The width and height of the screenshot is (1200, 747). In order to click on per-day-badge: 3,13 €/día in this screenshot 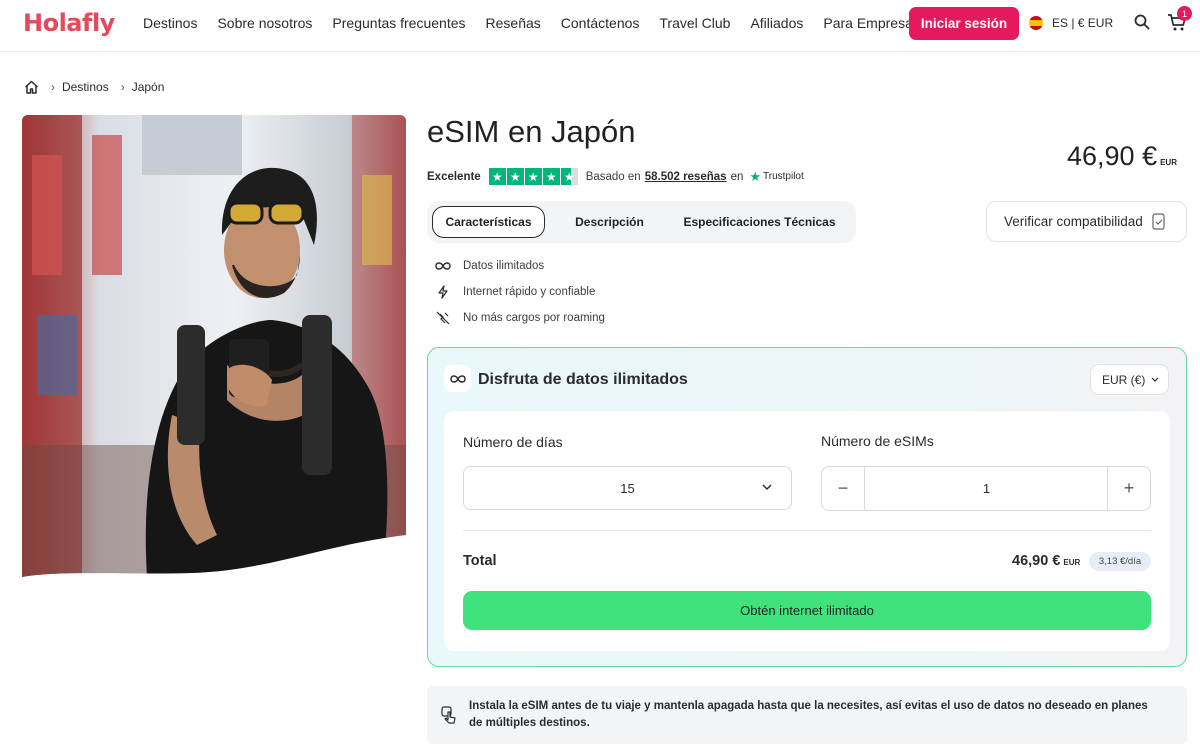, I will do `click(1120, 561)`.